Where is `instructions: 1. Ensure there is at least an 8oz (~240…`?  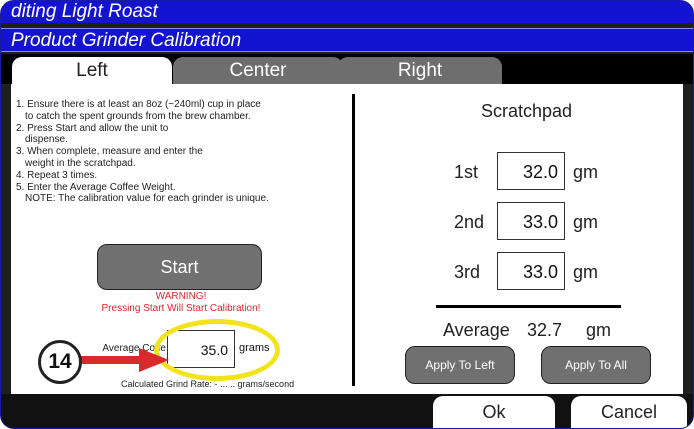
instructions: 1. Ensure there is at least an 8oz (~240… is located at coordinates (181, 152).